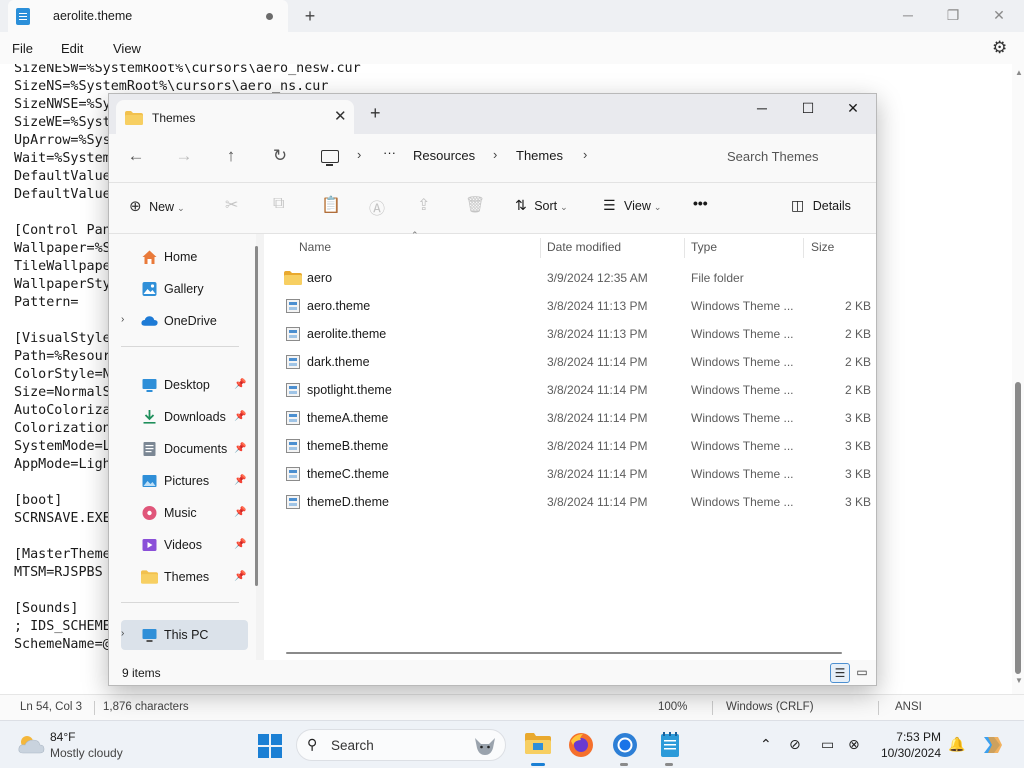  Describe the element at coordinates (184, 289) in the screenshot. I see `nav-item-gallery: Gallery` at that location.